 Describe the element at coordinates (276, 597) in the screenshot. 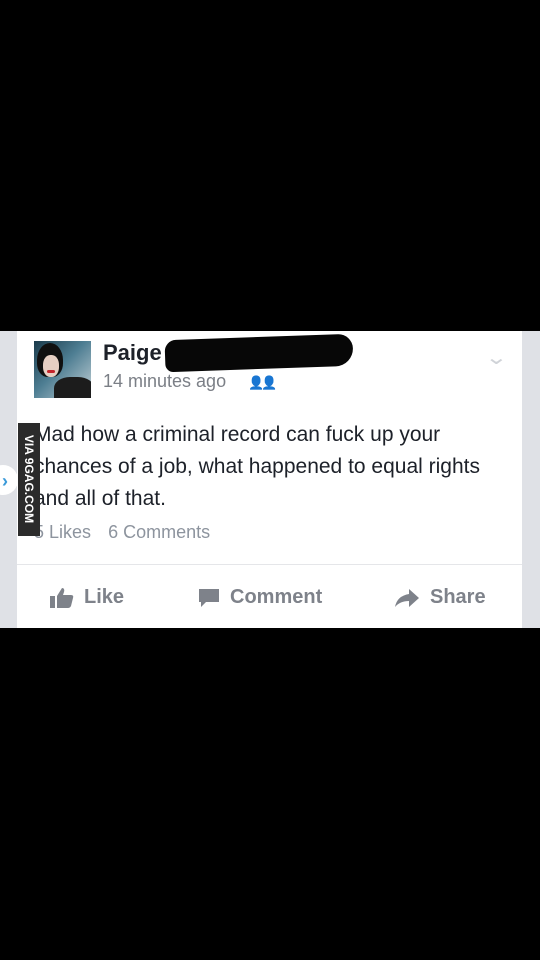

I see `comment-label: Comment` at that location.